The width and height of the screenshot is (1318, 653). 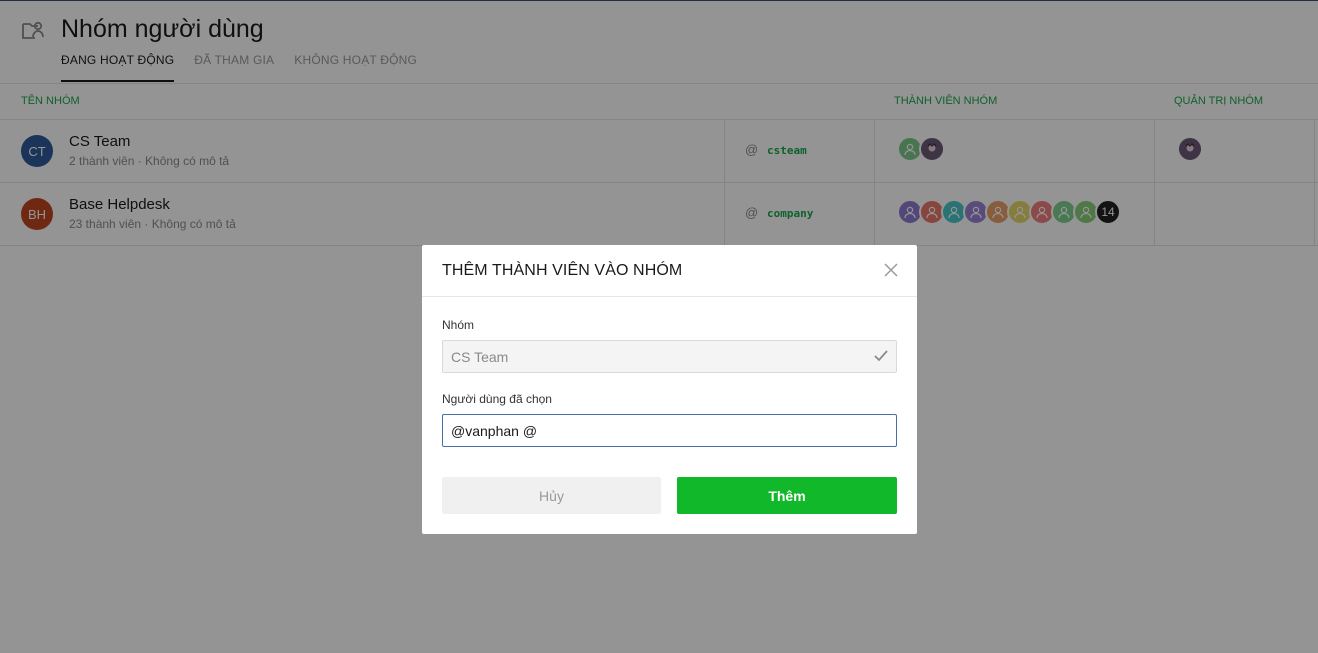 I want to click on group-field-label: Nhóm, so click(x=458, y=325).